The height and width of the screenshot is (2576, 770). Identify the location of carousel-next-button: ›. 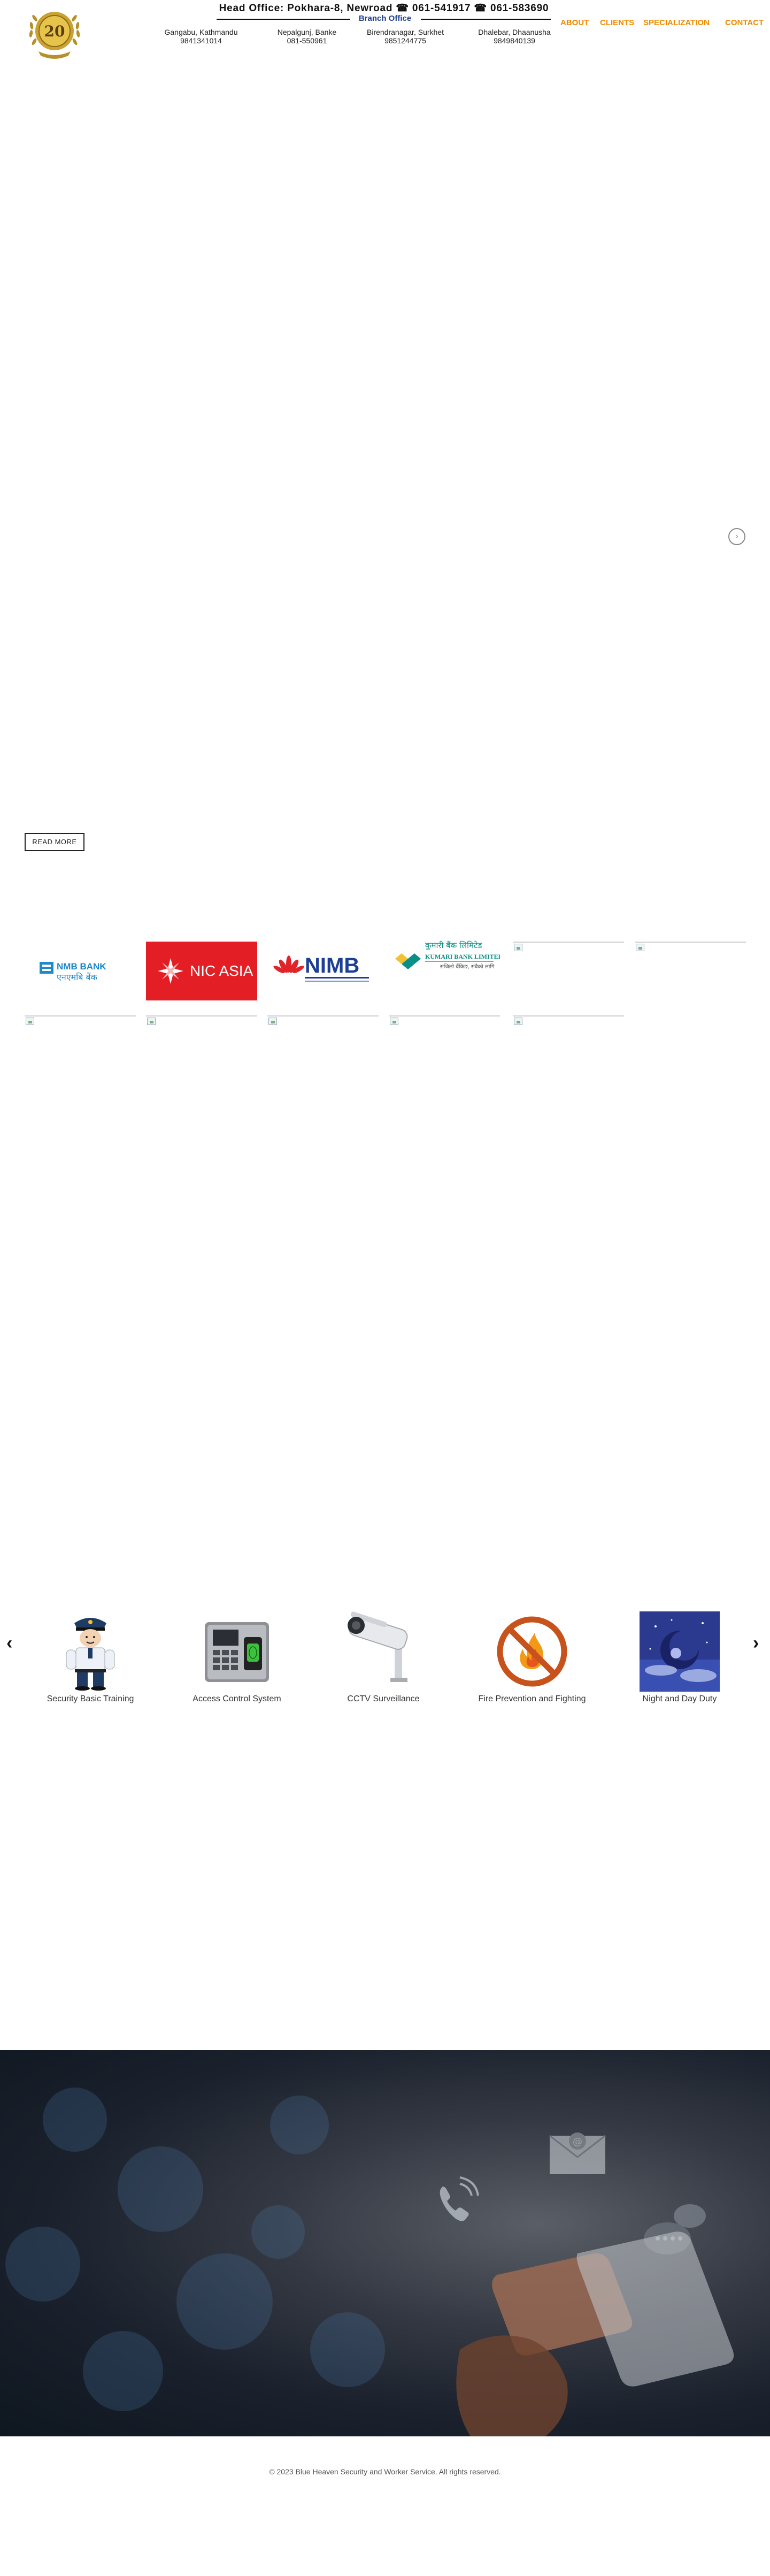
(756, 1643).